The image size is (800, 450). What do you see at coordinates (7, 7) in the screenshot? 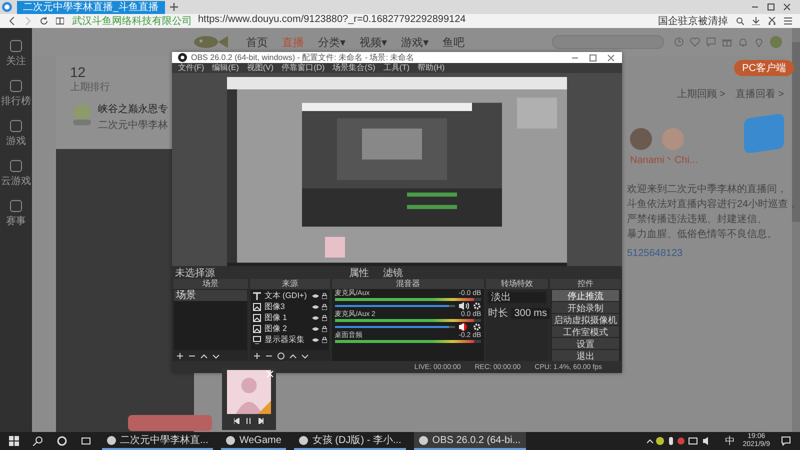
I see `browser-logo-icon` at bounding box center [7, 7].